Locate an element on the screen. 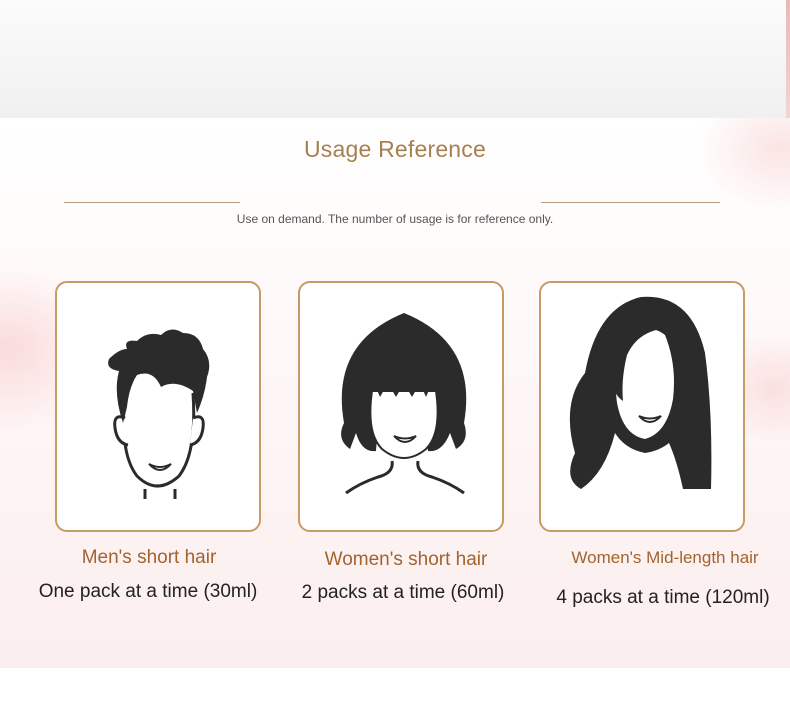 This screenshot has height=708, width=790. card-women-mid-length-hair is located at coordinates (642, 406).